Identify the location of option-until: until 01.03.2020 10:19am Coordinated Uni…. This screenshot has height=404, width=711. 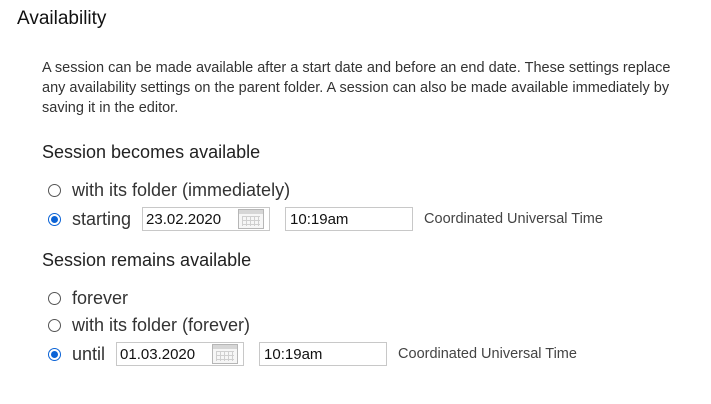
(312, 354).